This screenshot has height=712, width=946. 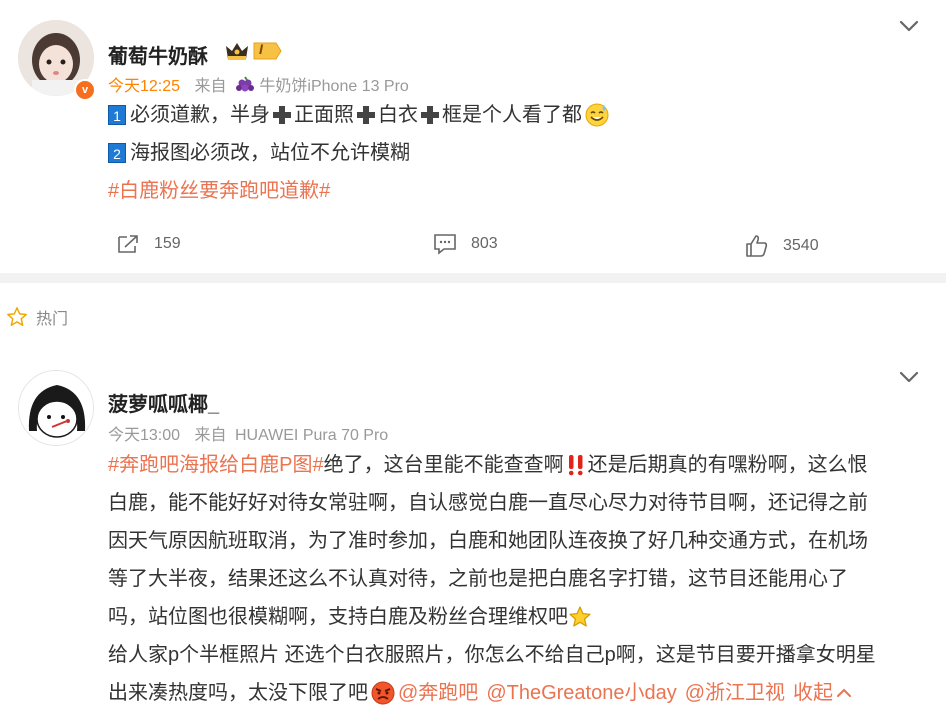 I want to click on post-time: 今天12:25, so click(x=144, y=86).